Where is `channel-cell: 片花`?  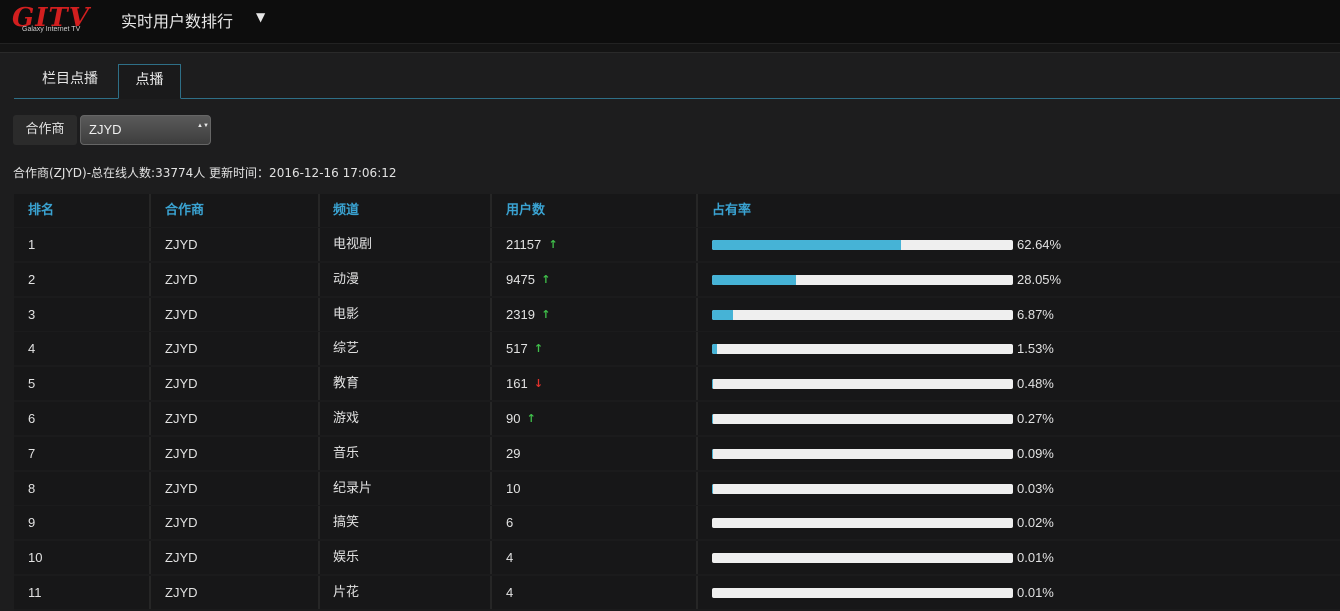 channel-cell: 片花 is located at coordinates (346, 592).